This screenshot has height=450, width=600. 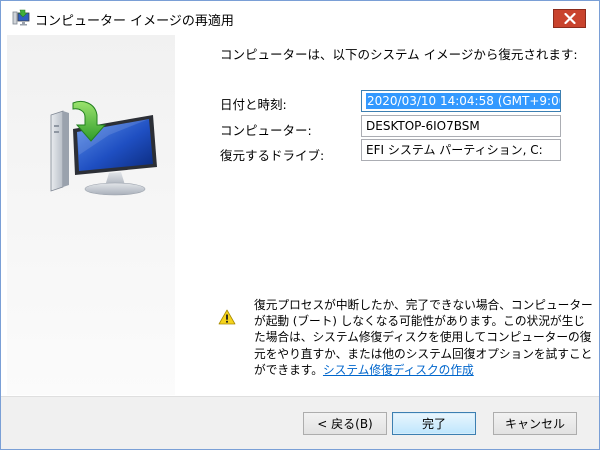 I want to click on date-time-field: 2020/03/10 14:04:58 (GMT+9:00), so click(x=461, y=101).